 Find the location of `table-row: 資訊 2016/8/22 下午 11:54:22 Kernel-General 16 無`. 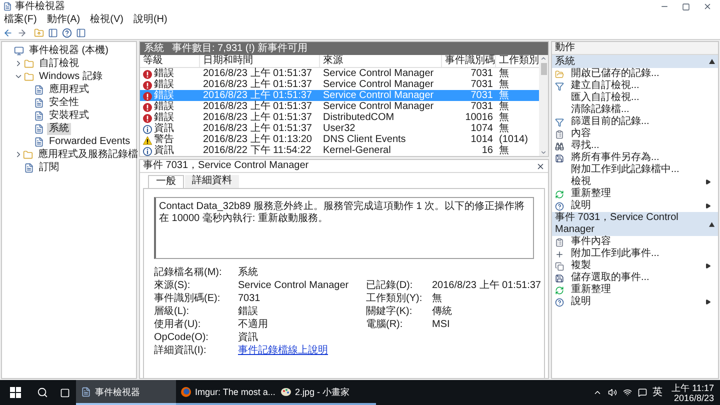

table-row: 資訊 2016/8/22 下午 11:54:22 Kernel-General 16 無 is located at coordinates (339, 150).